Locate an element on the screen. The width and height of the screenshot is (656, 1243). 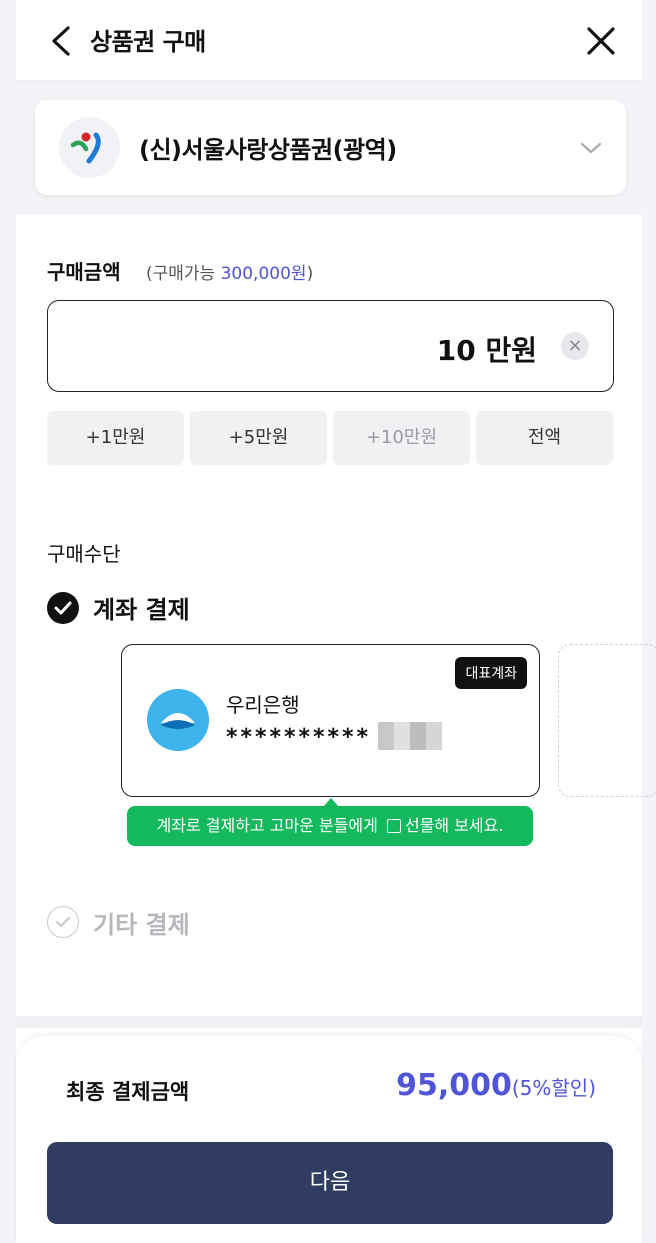
discount-rate: (5%할인) is located at coordinates (553, 1088).